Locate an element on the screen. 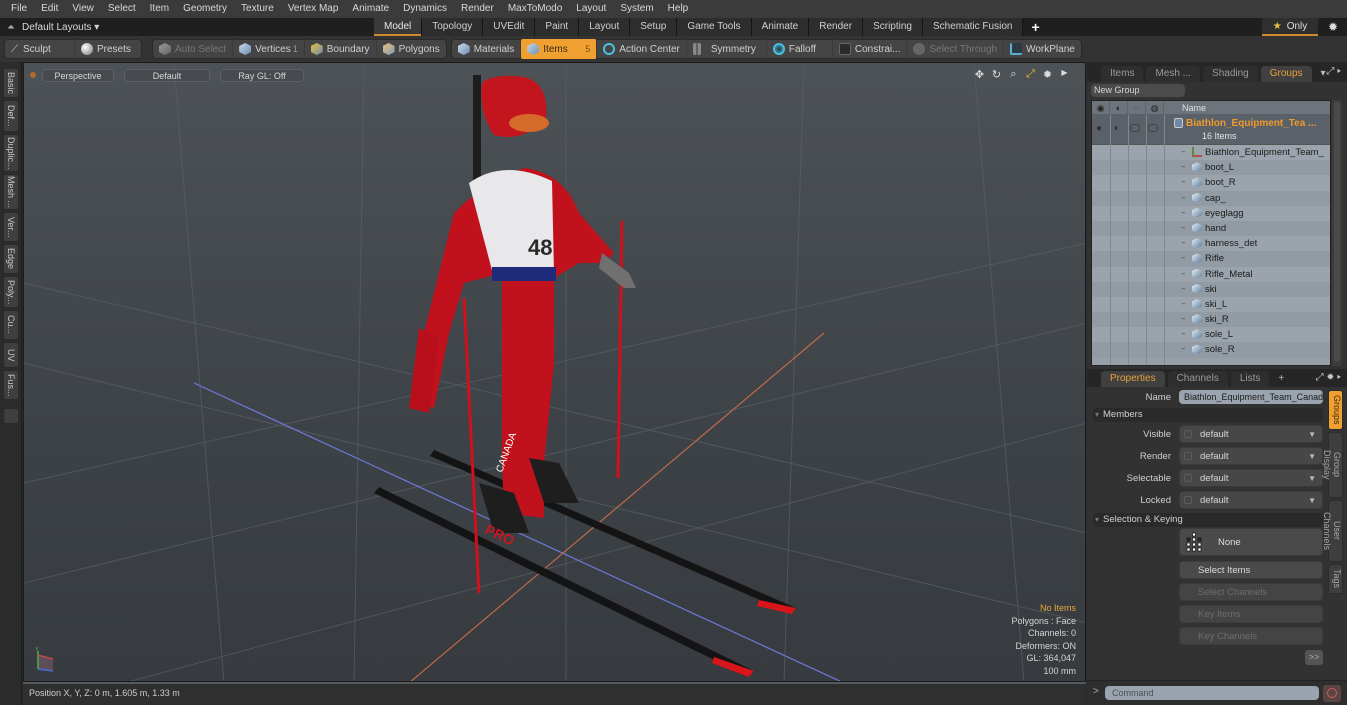 This screenshot has height=705, width=1347. scrollbar-thumb is located at coordinates (1337, 232).